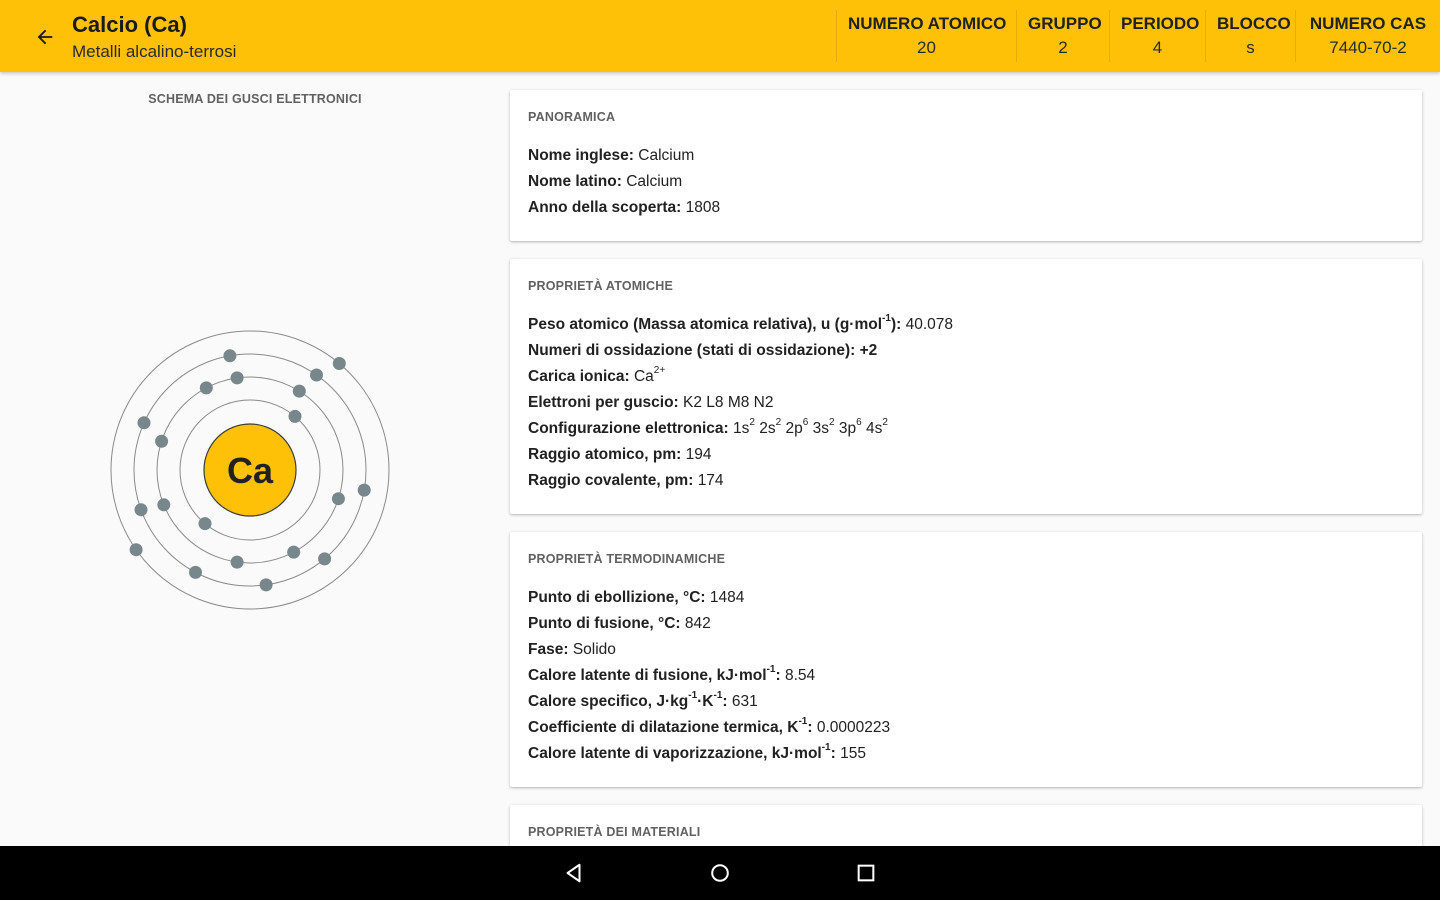  Describe the element at coordinates (614, 832) in the screenshot. I see `card-title: PROPRIETÀ DEI MATERIALI` at that location.